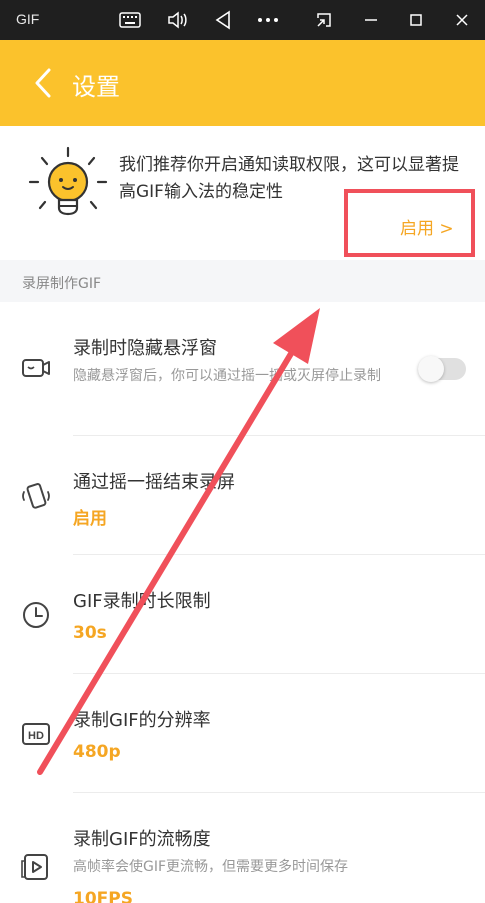 This screenshot has width=485, height=903. What do you see at coordinates (242, 614) in the screenshot?
I see `settings-row-duration: GIF录制时长限制 30s` at bounding box center [242, 614].